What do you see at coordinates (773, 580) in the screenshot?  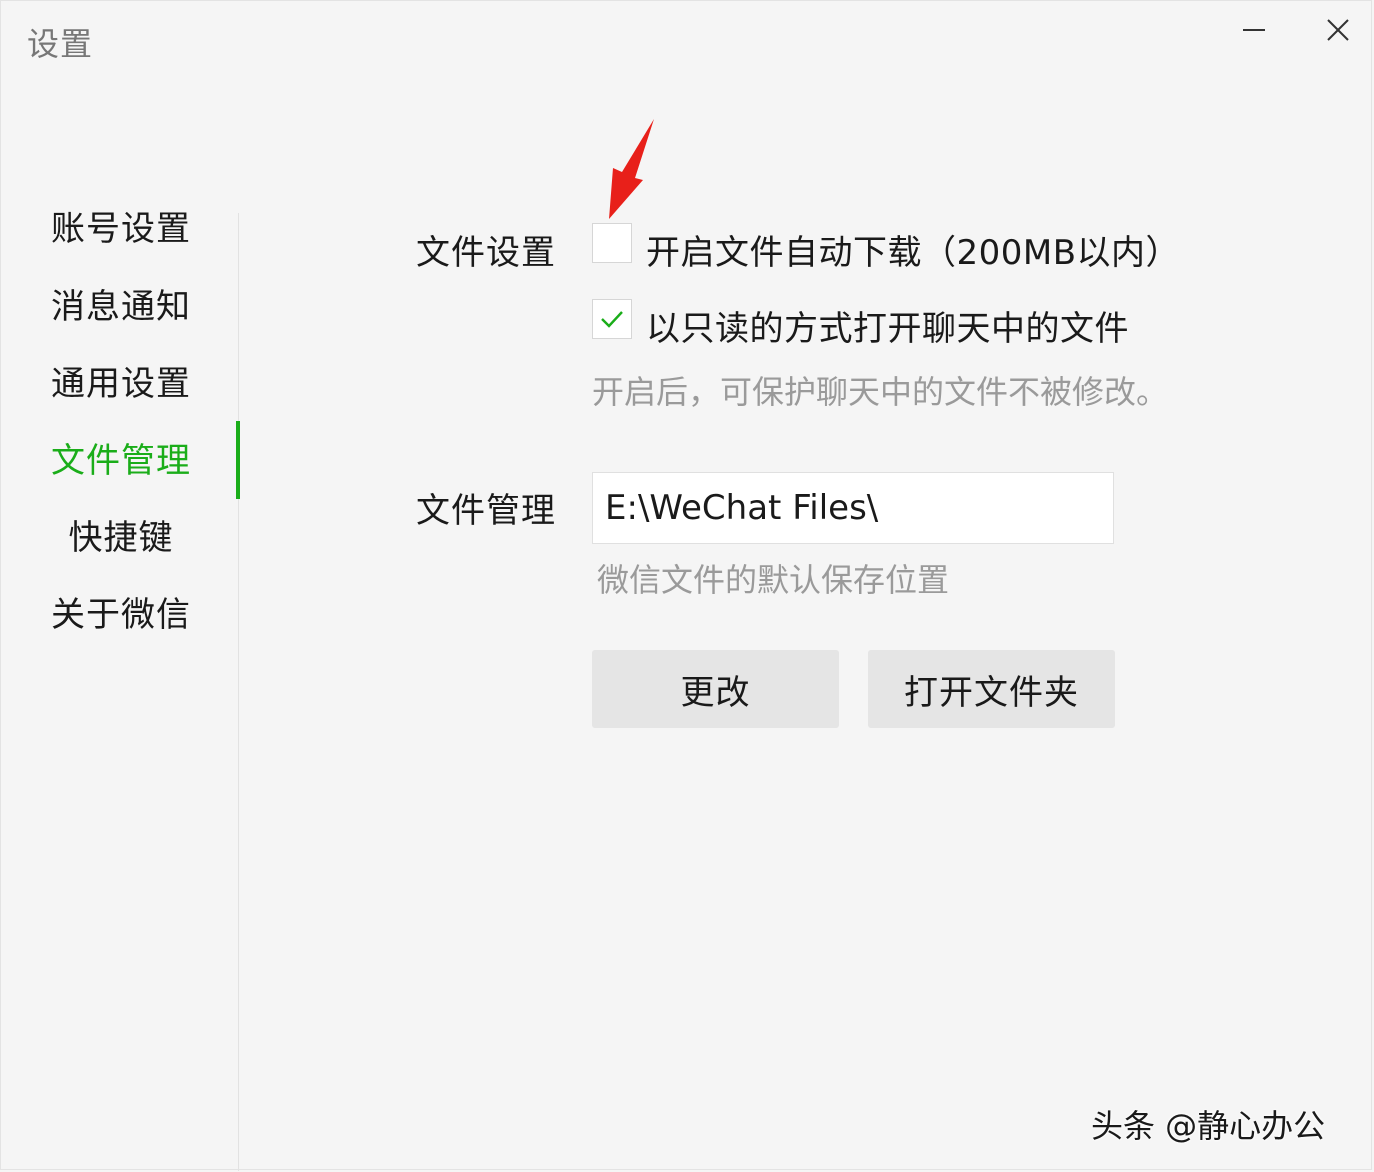 I see `file-path-hint: 微信文件的默认保存位置` at bounding box center [773, 580].